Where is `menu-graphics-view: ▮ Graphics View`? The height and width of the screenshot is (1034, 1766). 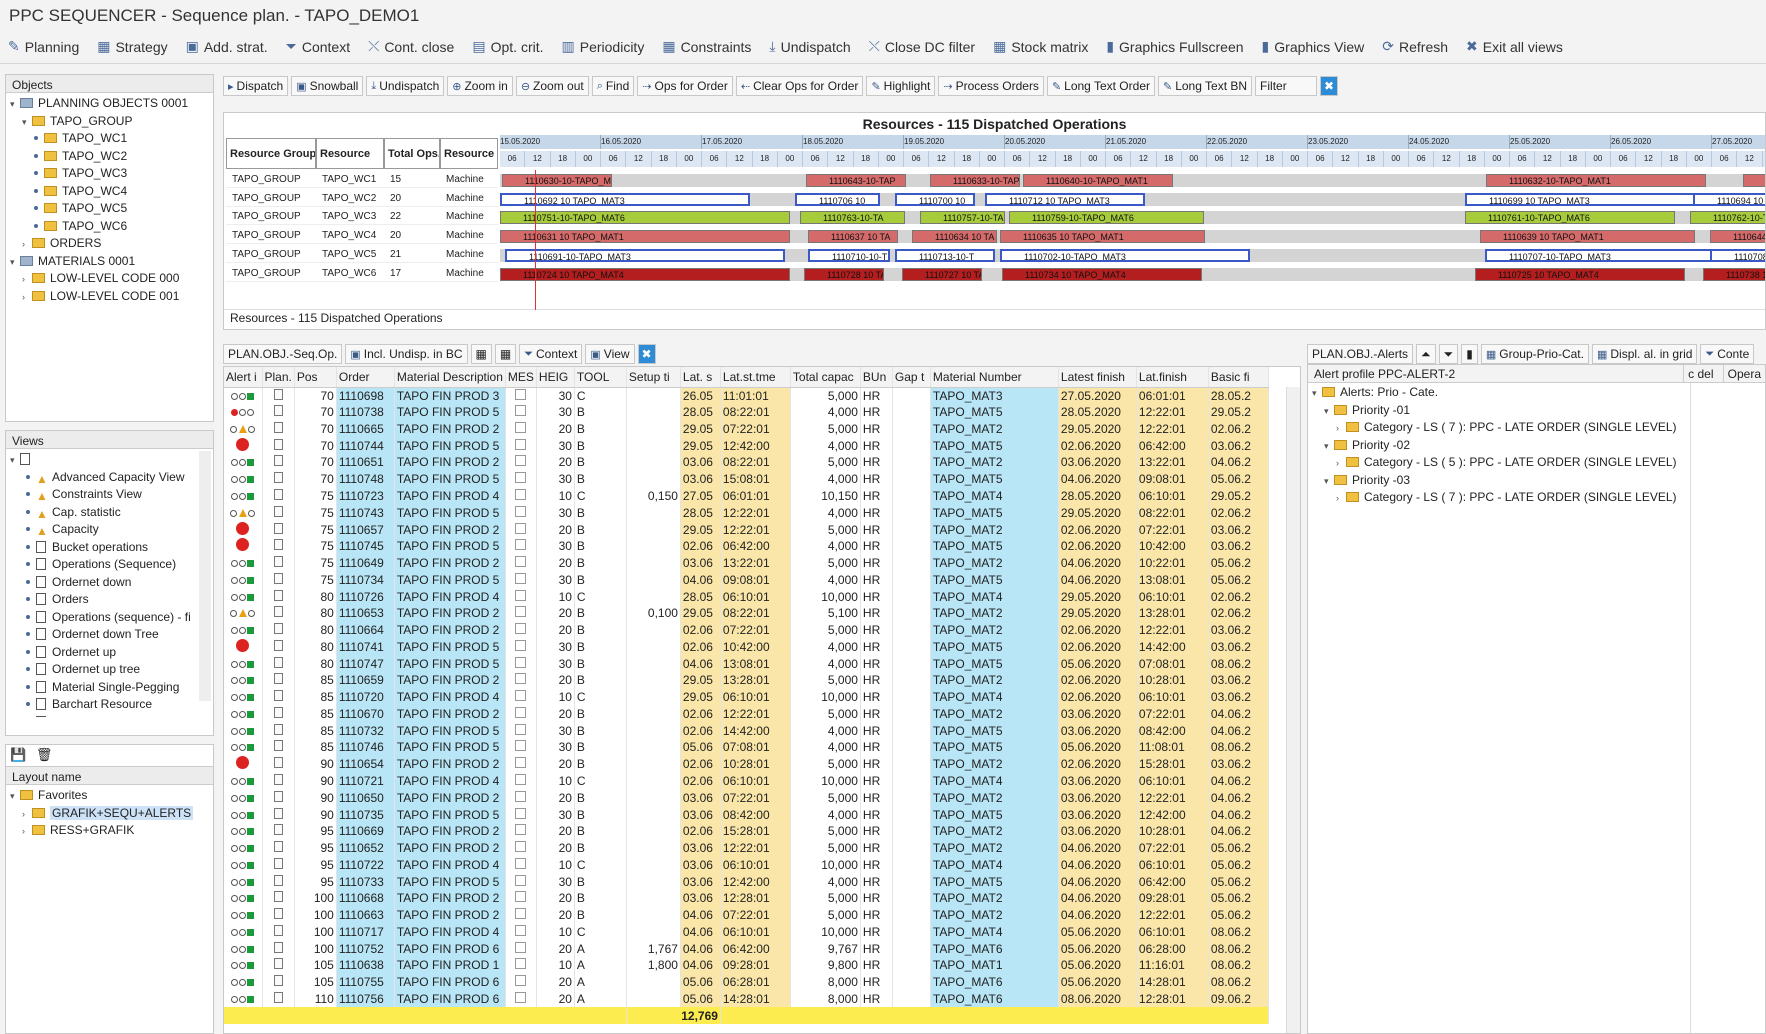
menu-graphics-view: ▮ Graphics View is located at coordinates (1313, 46).